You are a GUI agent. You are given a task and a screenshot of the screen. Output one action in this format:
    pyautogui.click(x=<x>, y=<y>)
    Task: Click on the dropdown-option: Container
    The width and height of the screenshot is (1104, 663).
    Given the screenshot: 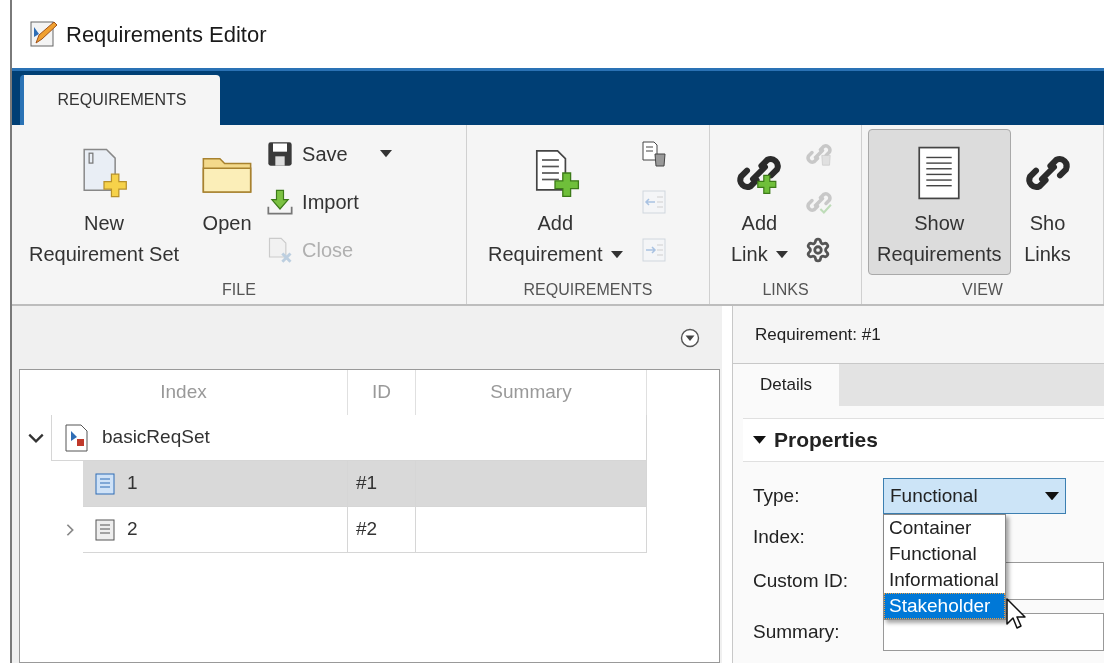 What is the action you would take?
    pyautogui.click(x=944, y=528)
    